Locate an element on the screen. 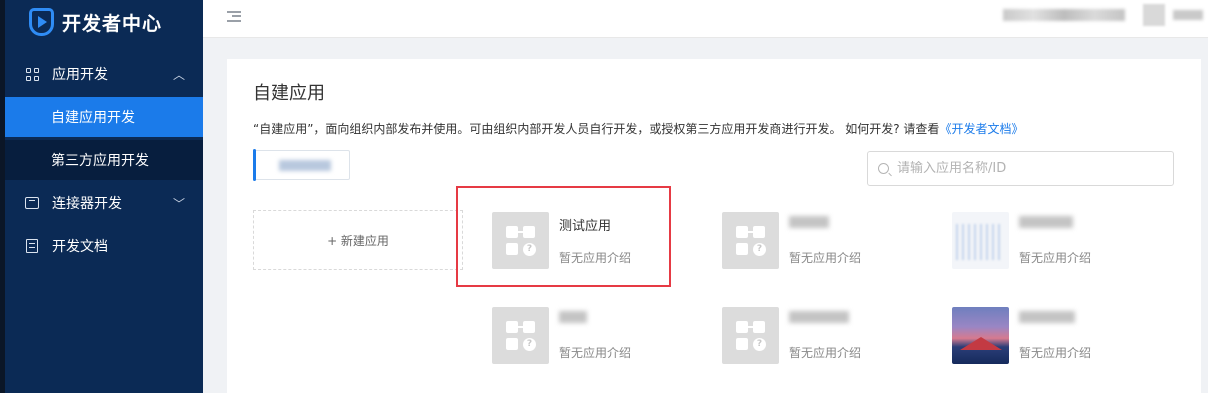 The width and height of the screenshot is (1208, 393). submenu-self-built-app-label: 自建应用开发 is located at coordinates (93, 118).